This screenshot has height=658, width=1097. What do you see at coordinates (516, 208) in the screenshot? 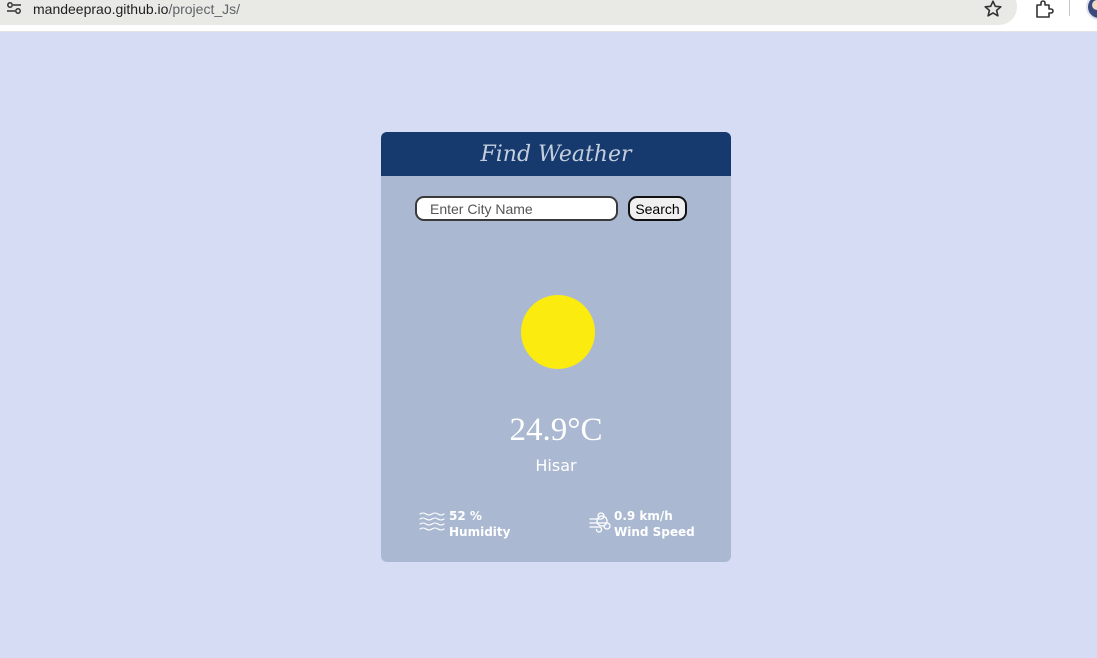
I see `city-search-input` at bounding box center [516, 208].